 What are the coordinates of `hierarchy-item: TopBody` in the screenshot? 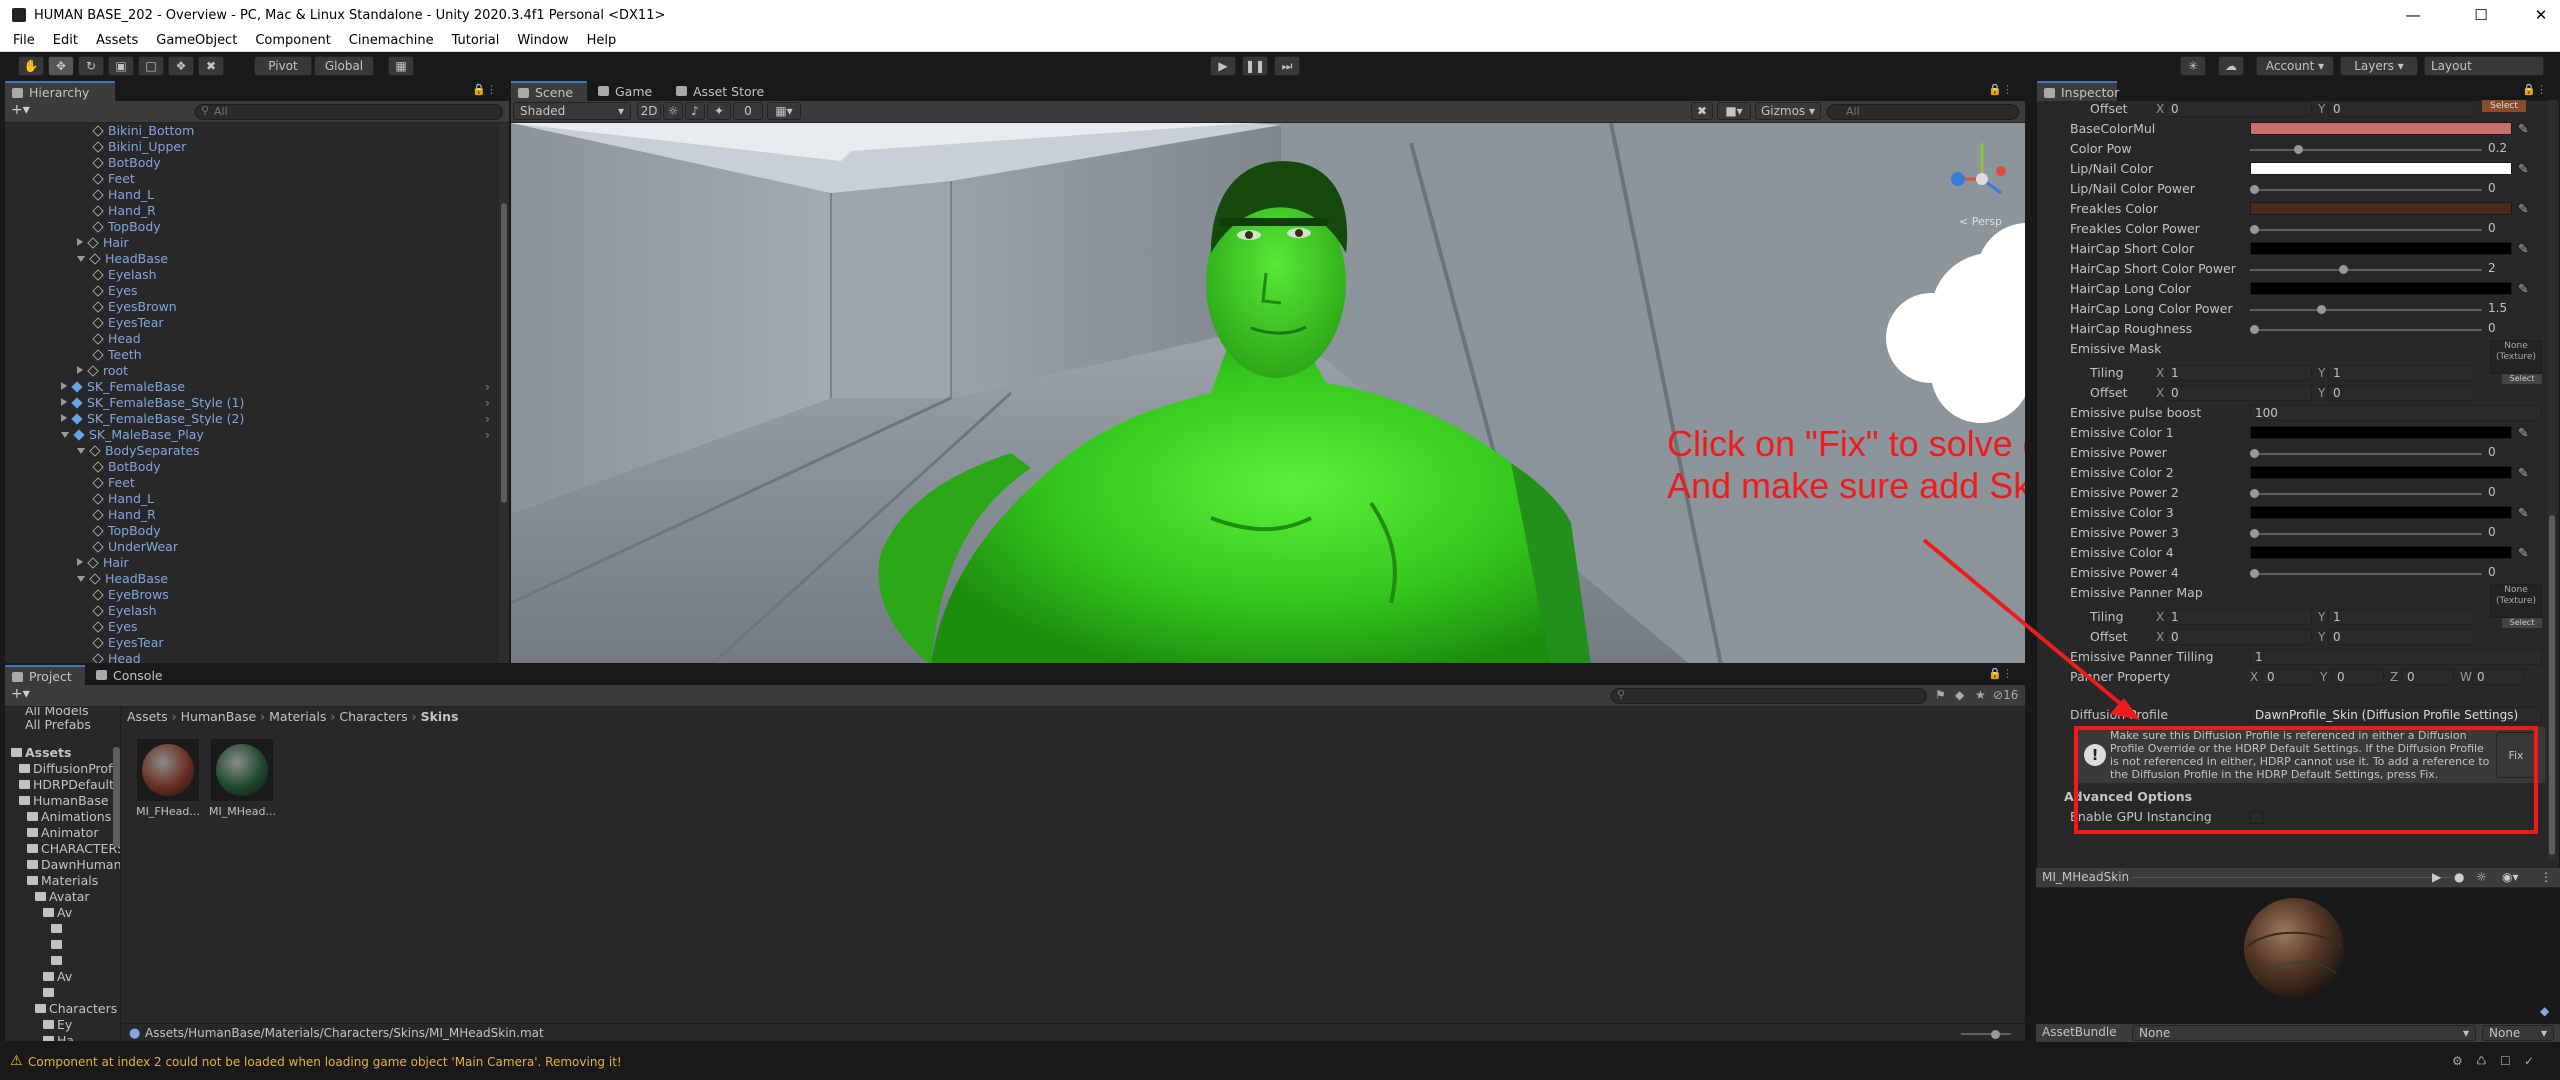 It's located at (126, 531).